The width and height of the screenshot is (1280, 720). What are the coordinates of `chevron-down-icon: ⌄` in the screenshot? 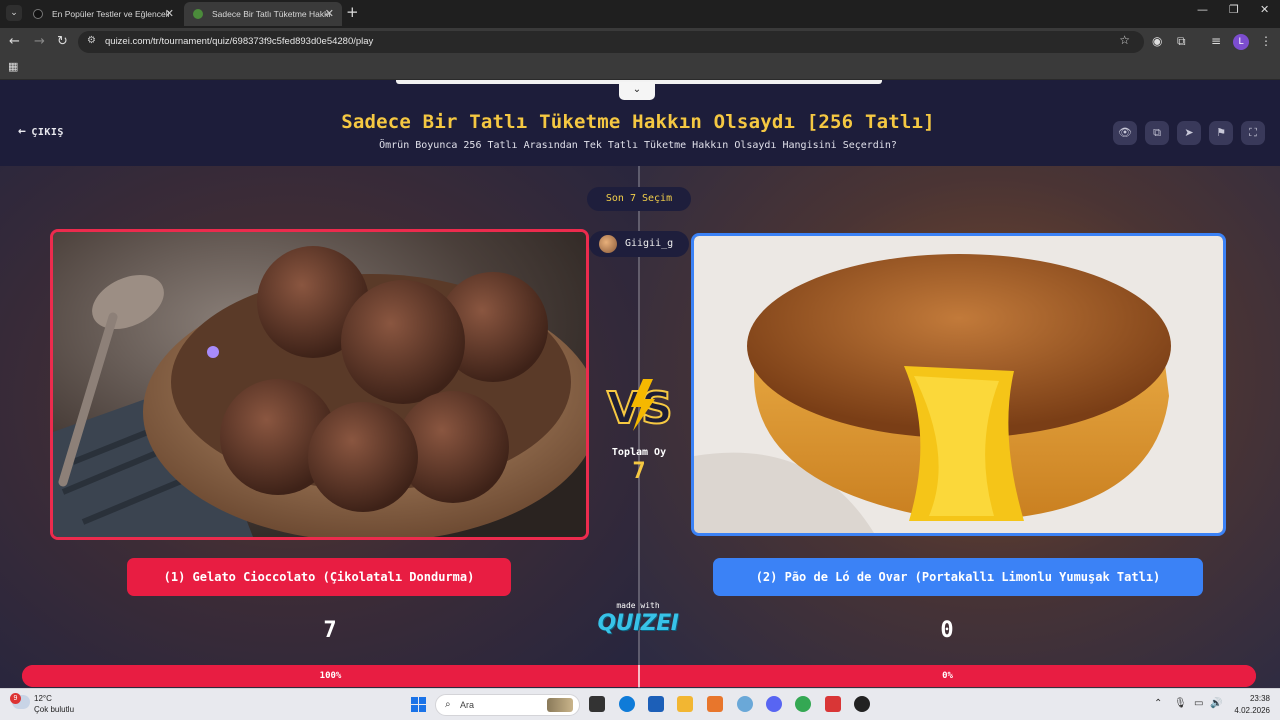 It's located at (637, 91).